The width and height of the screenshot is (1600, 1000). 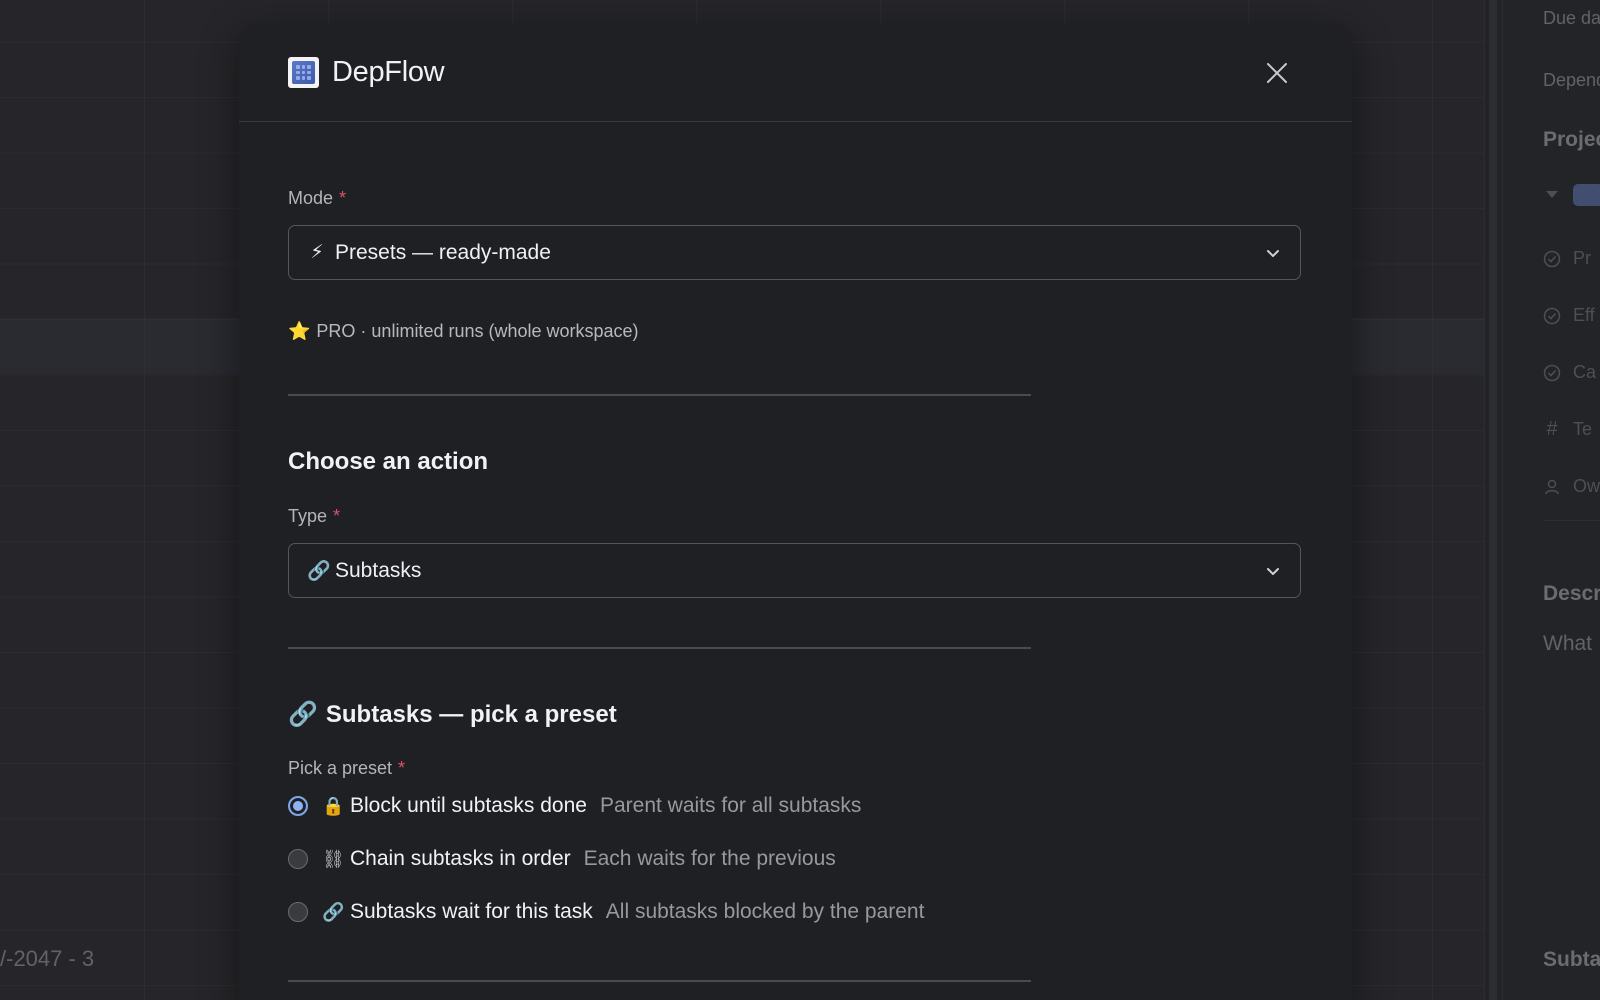 What do you see at coordinates (378, 570) in the screenshot?
I see `type-select-value: Subtasks` at bounding box center [378, 570].